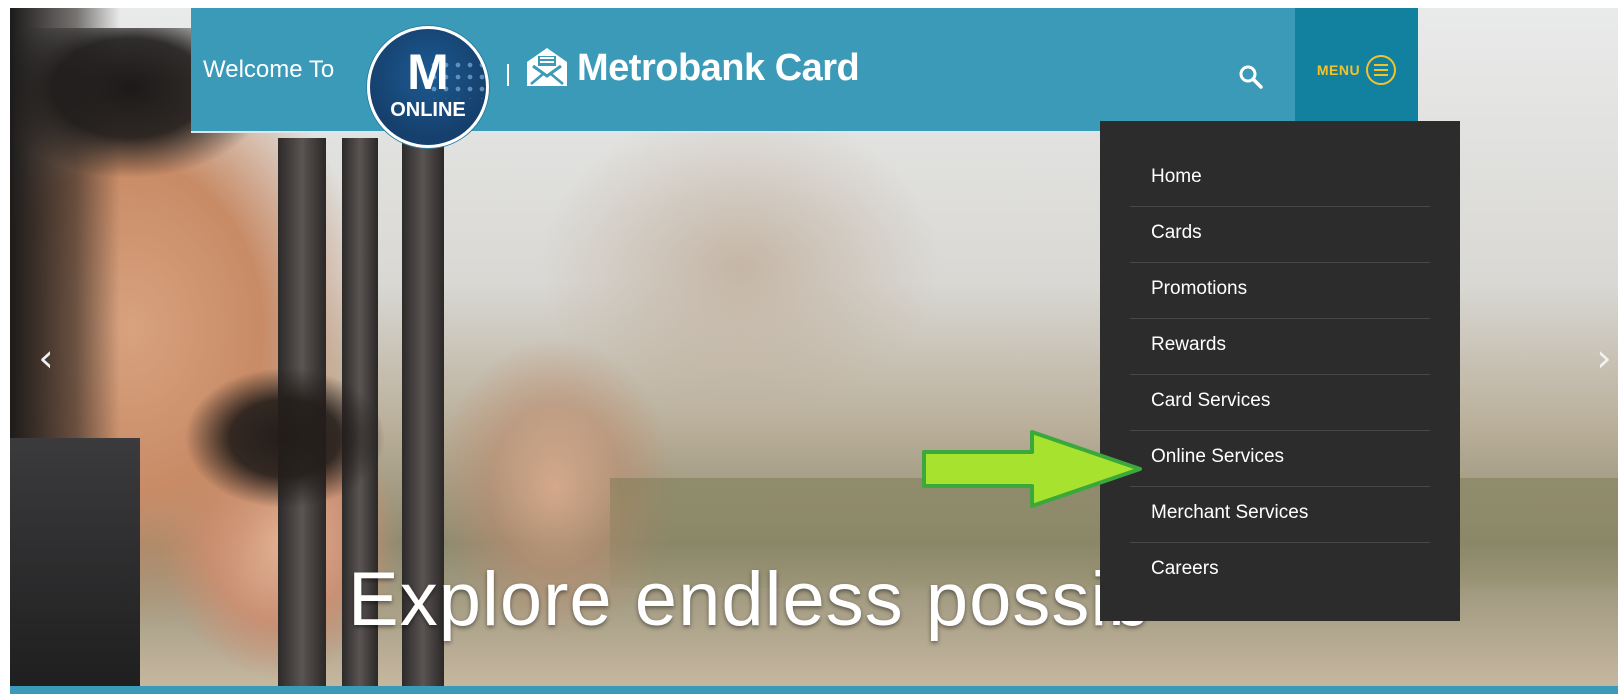 The image size is (1618, 694). What do you see at coordinates (1199, 288) in the screenshot?
I see `menu-item-label: Promotions` at bounding box center [1199, 288].